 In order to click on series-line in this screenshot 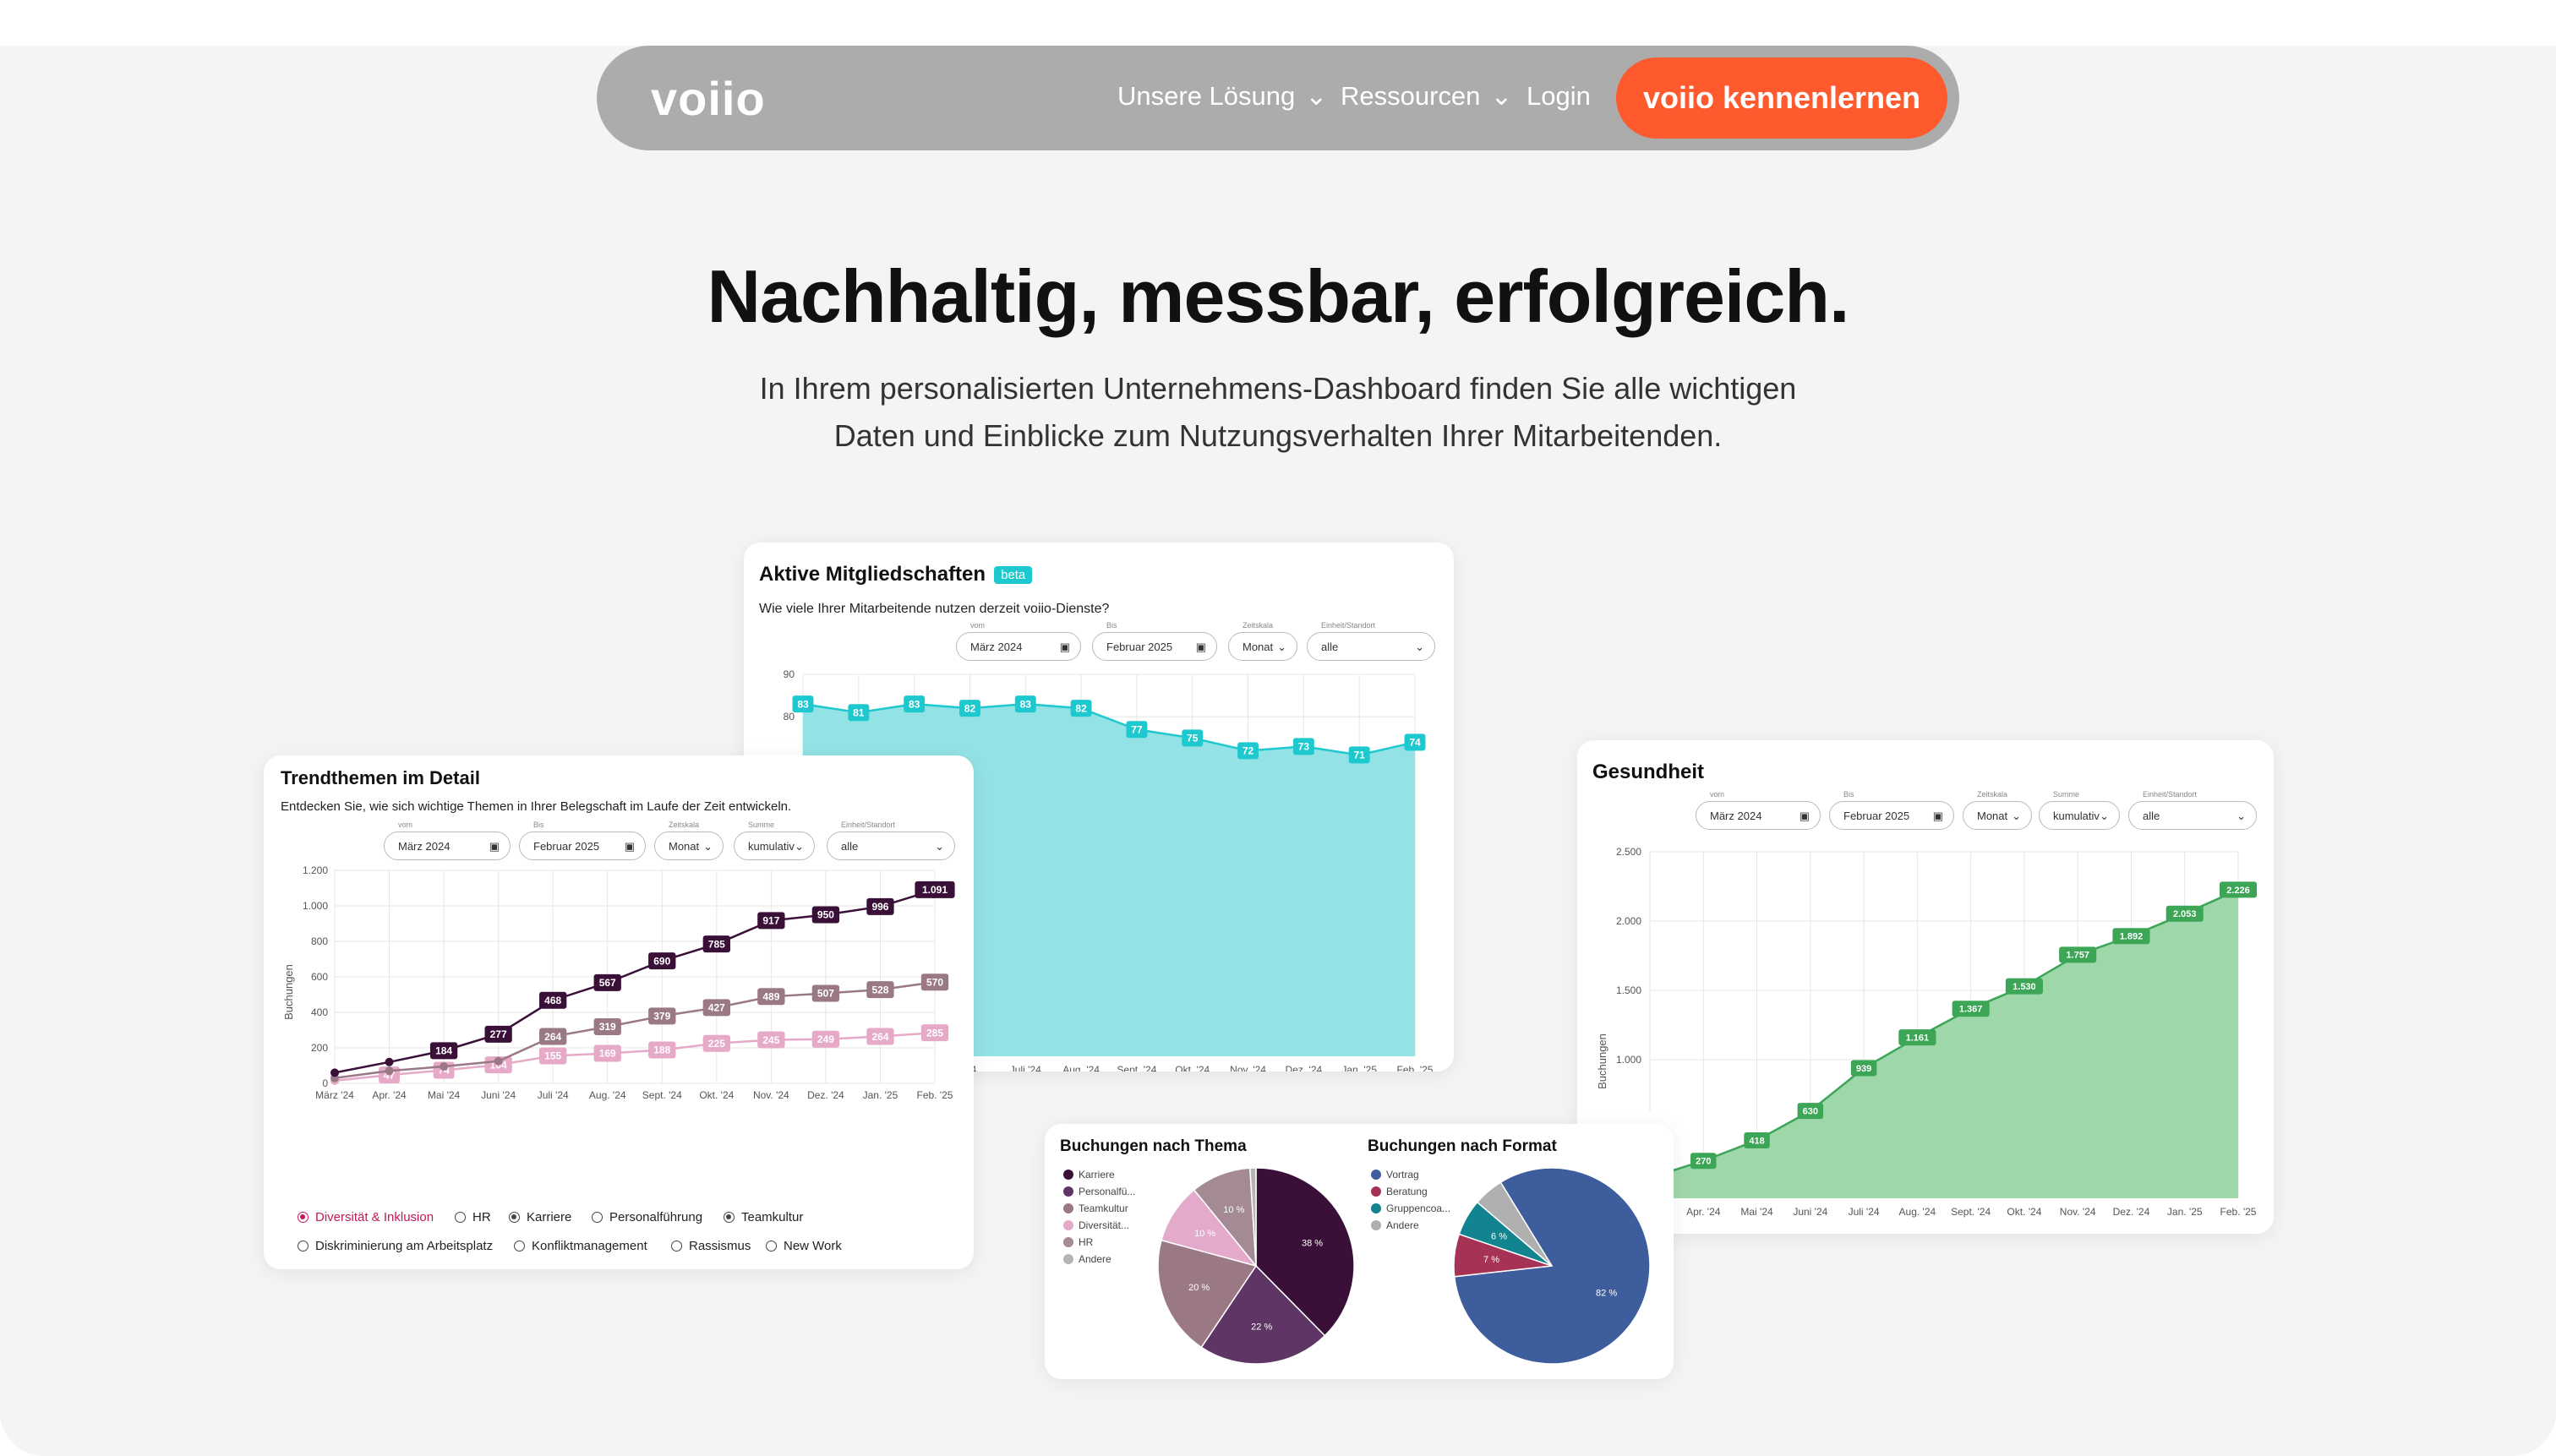, I will do `click(635, 1030)`.